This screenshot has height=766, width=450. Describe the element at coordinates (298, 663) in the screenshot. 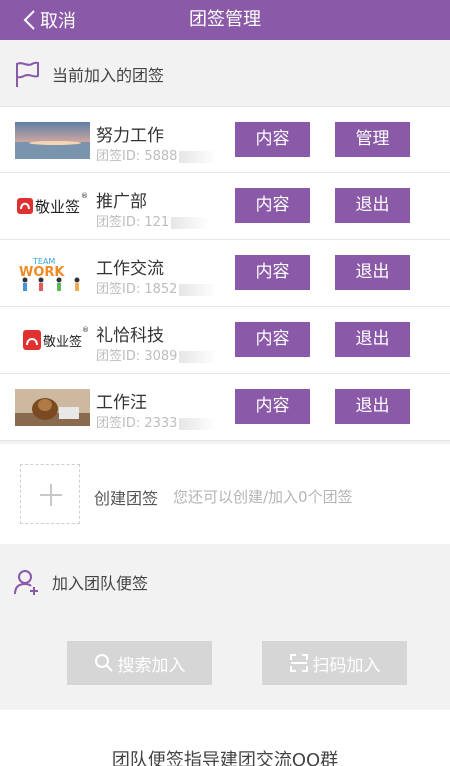

I see `scan-icon` at that location.